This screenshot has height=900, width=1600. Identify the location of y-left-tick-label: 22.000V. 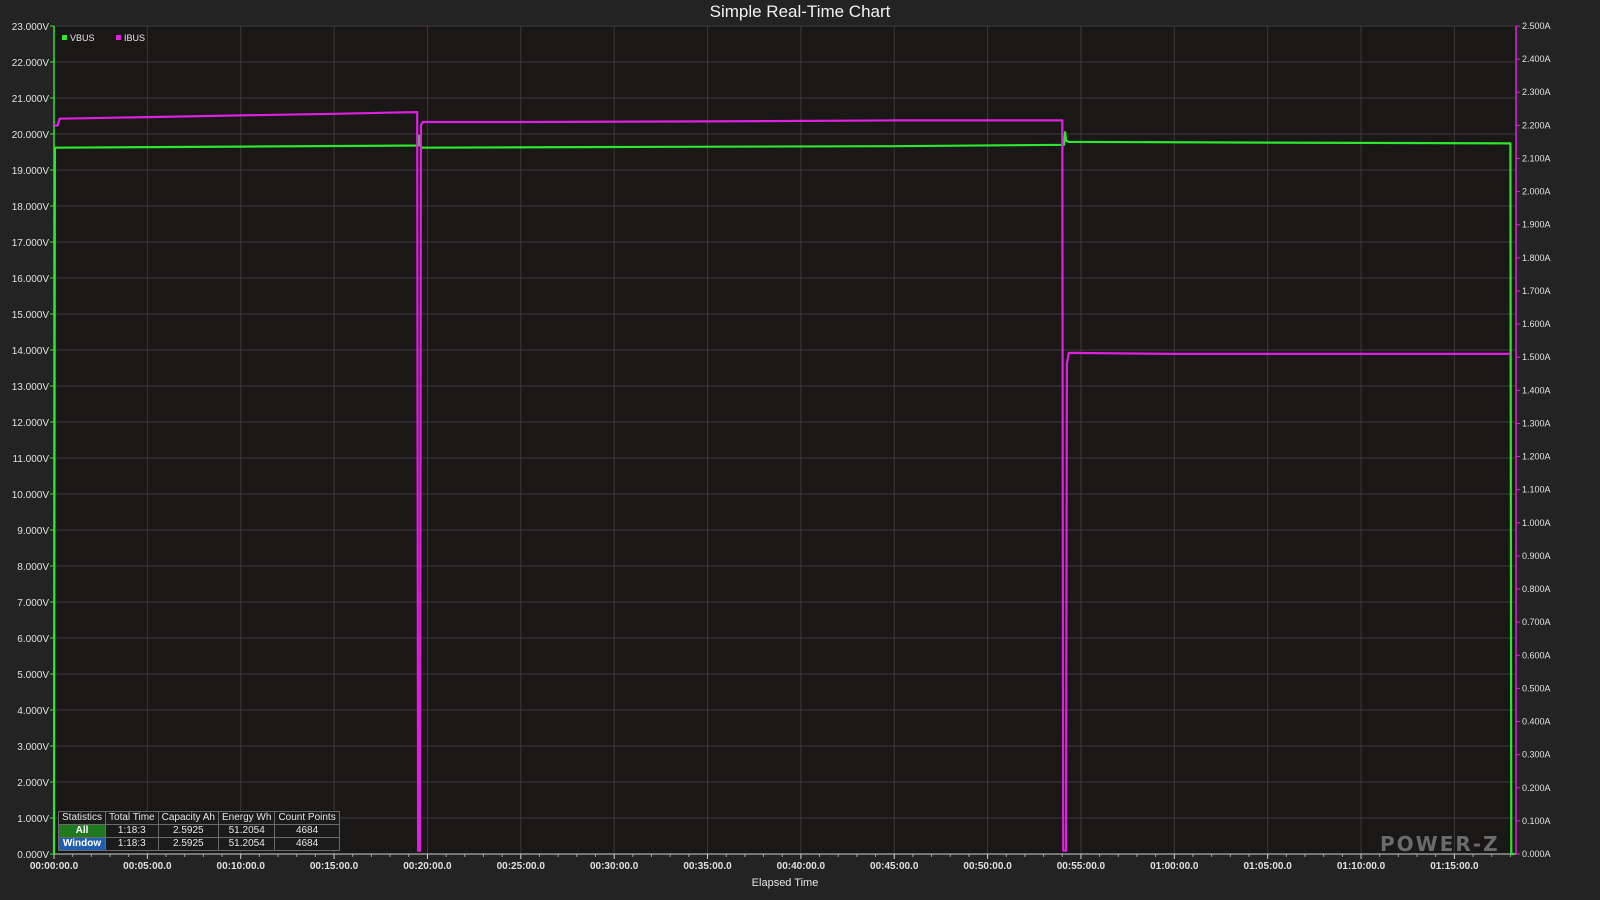
(31, 63).